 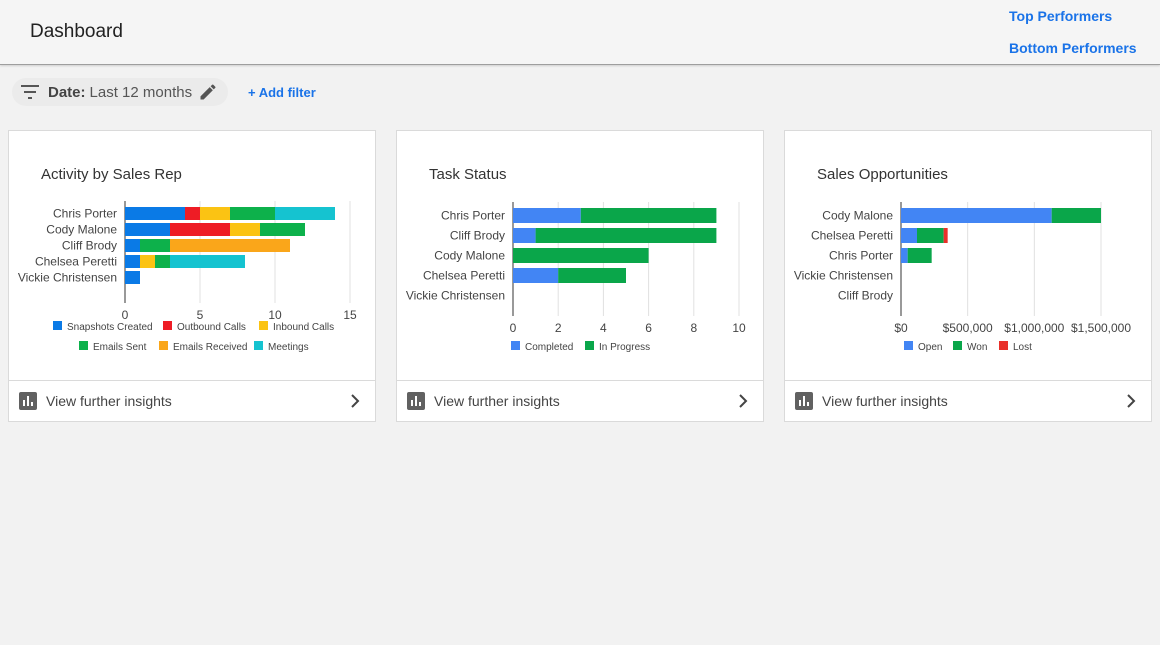 What do you see at coordinates (67, 92) in the screenshot?
I see `filter-label: Date:` at bounding box center [67, 92].